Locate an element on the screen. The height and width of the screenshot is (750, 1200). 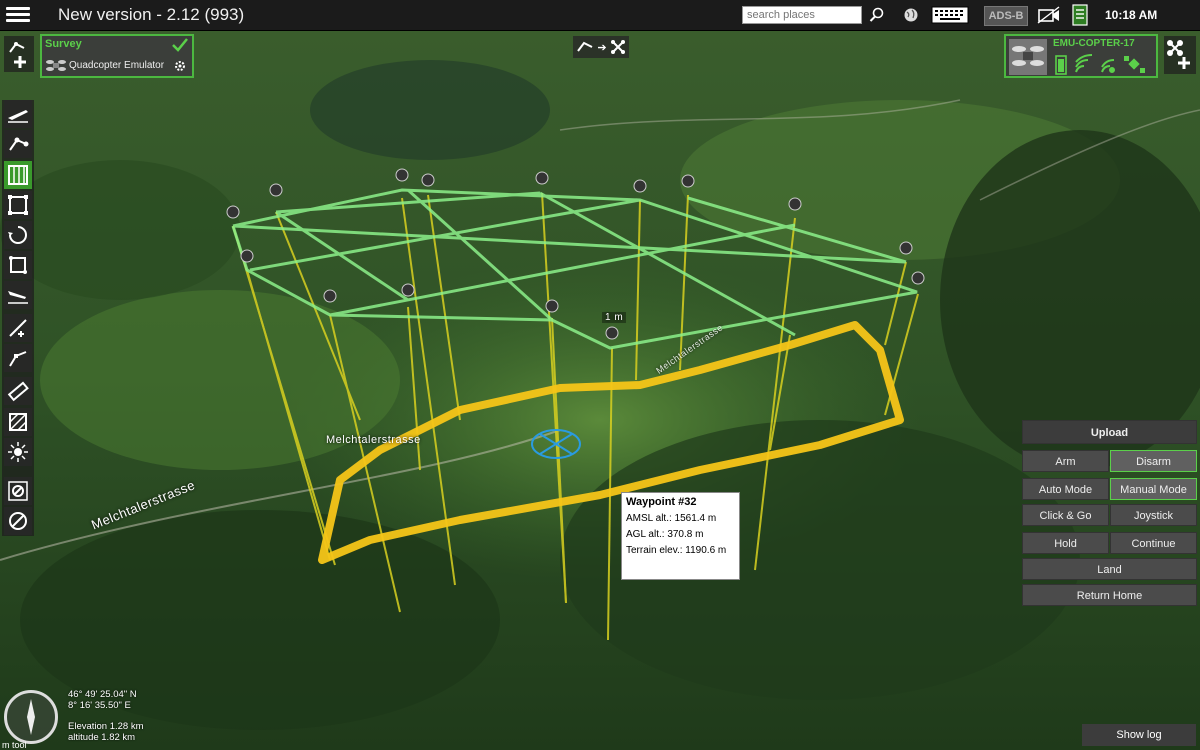
sun-tool is located at coordinates (18, 452).